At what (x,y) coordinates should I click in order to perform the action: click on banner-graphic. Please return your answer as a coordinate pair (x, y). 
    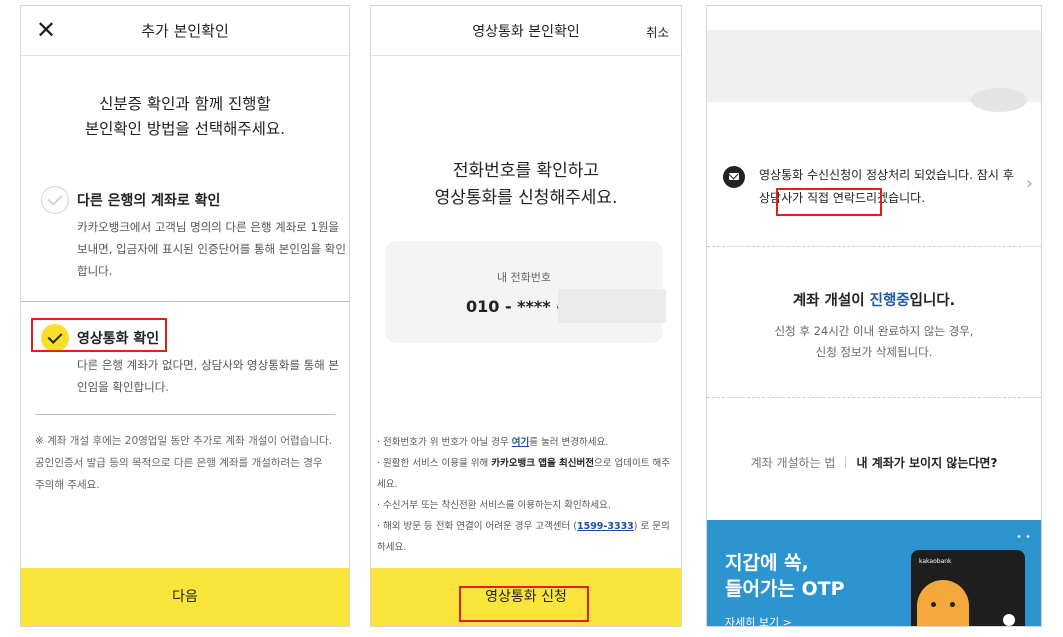
    Looking at the image, I should click on (999, 100).